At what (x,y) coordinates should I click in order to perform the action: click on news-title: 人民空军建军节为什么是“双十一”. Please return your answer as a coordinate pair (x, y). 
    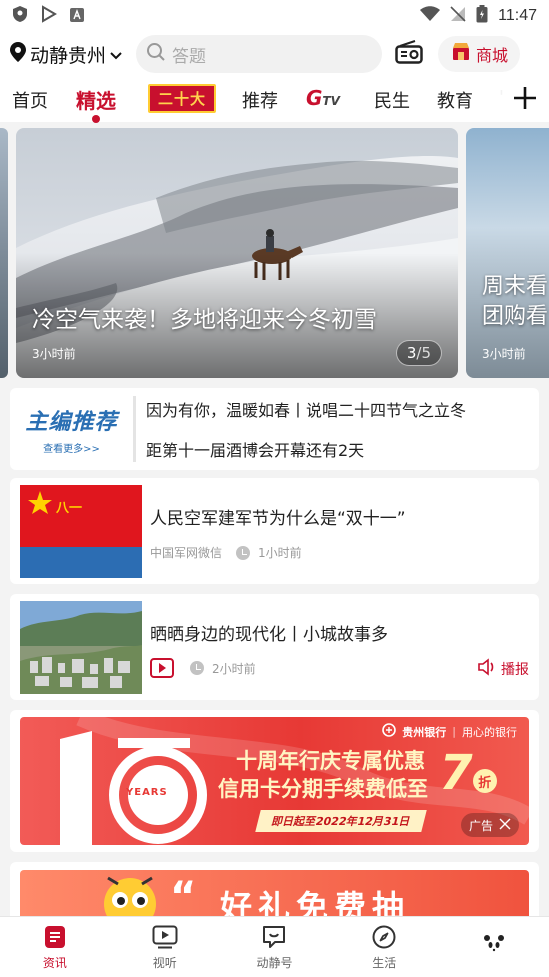
    Looking at the image, I should click on (278, 519).